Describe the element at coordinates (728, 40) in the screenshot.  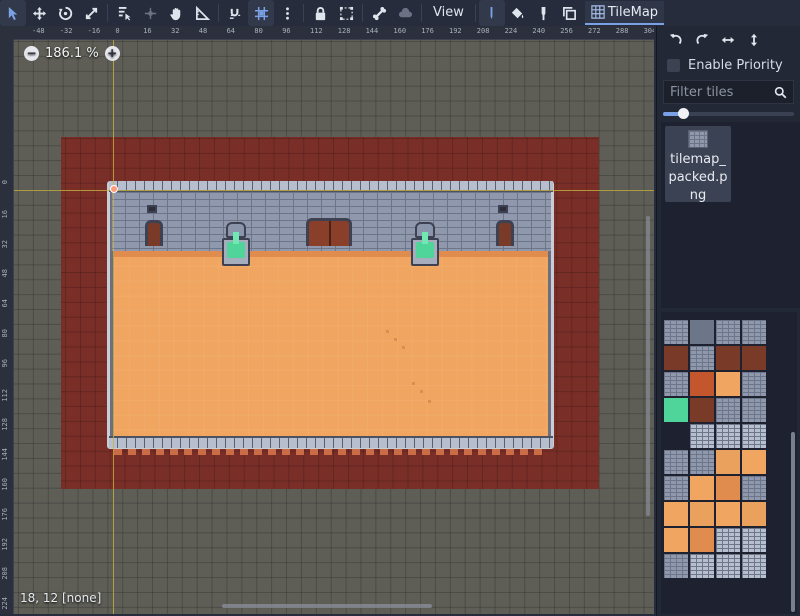
I see `flip-horizontal-icon` at that location.